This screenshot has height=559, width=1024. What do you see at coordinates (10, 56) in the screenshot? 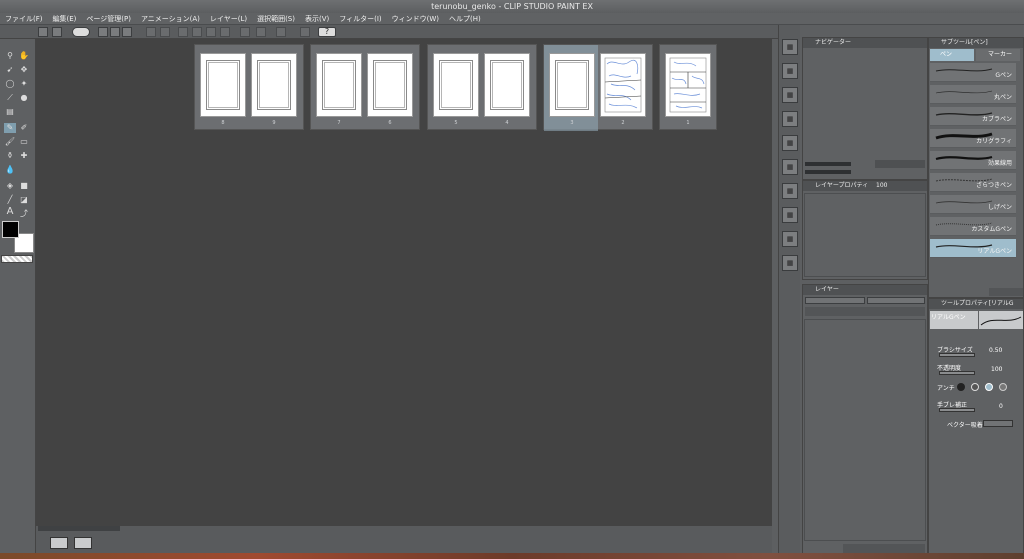
I see `zoom-icon: ⚲` at bounding box center [10, 56].